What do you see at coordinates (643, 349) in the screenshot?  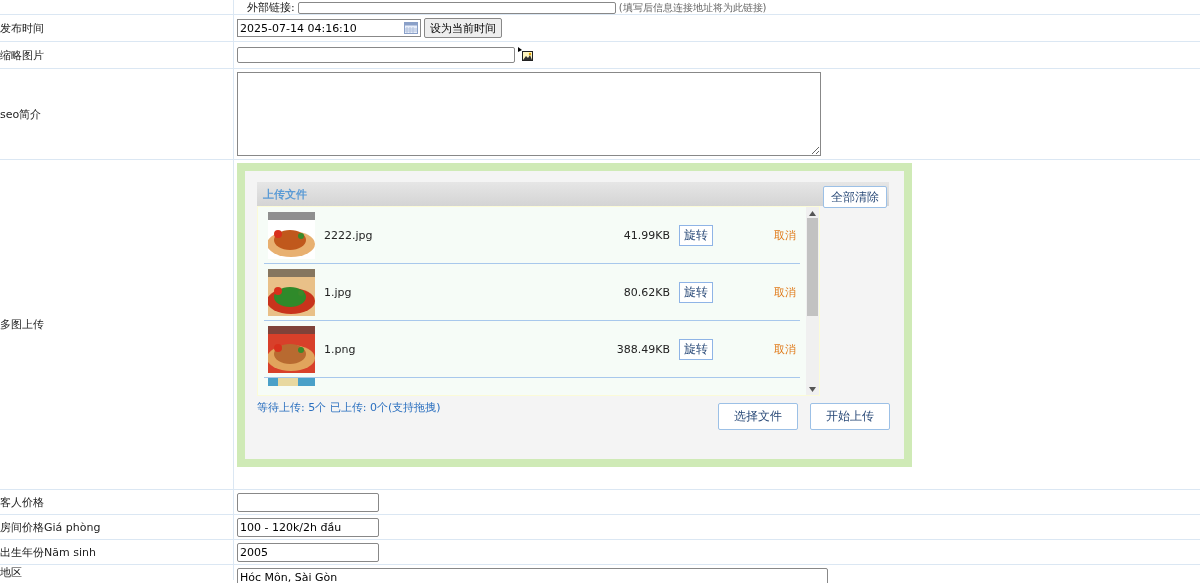 I see `file-size: 388.49KB` at bounding box center [643, 349].